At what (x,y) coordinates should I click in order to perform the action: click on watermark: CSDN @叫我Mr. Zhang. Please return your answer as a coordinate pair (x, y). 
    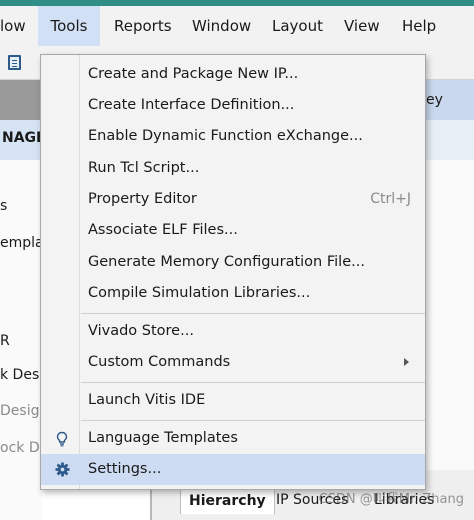
    Looking at the image, I should click on (391, 499).